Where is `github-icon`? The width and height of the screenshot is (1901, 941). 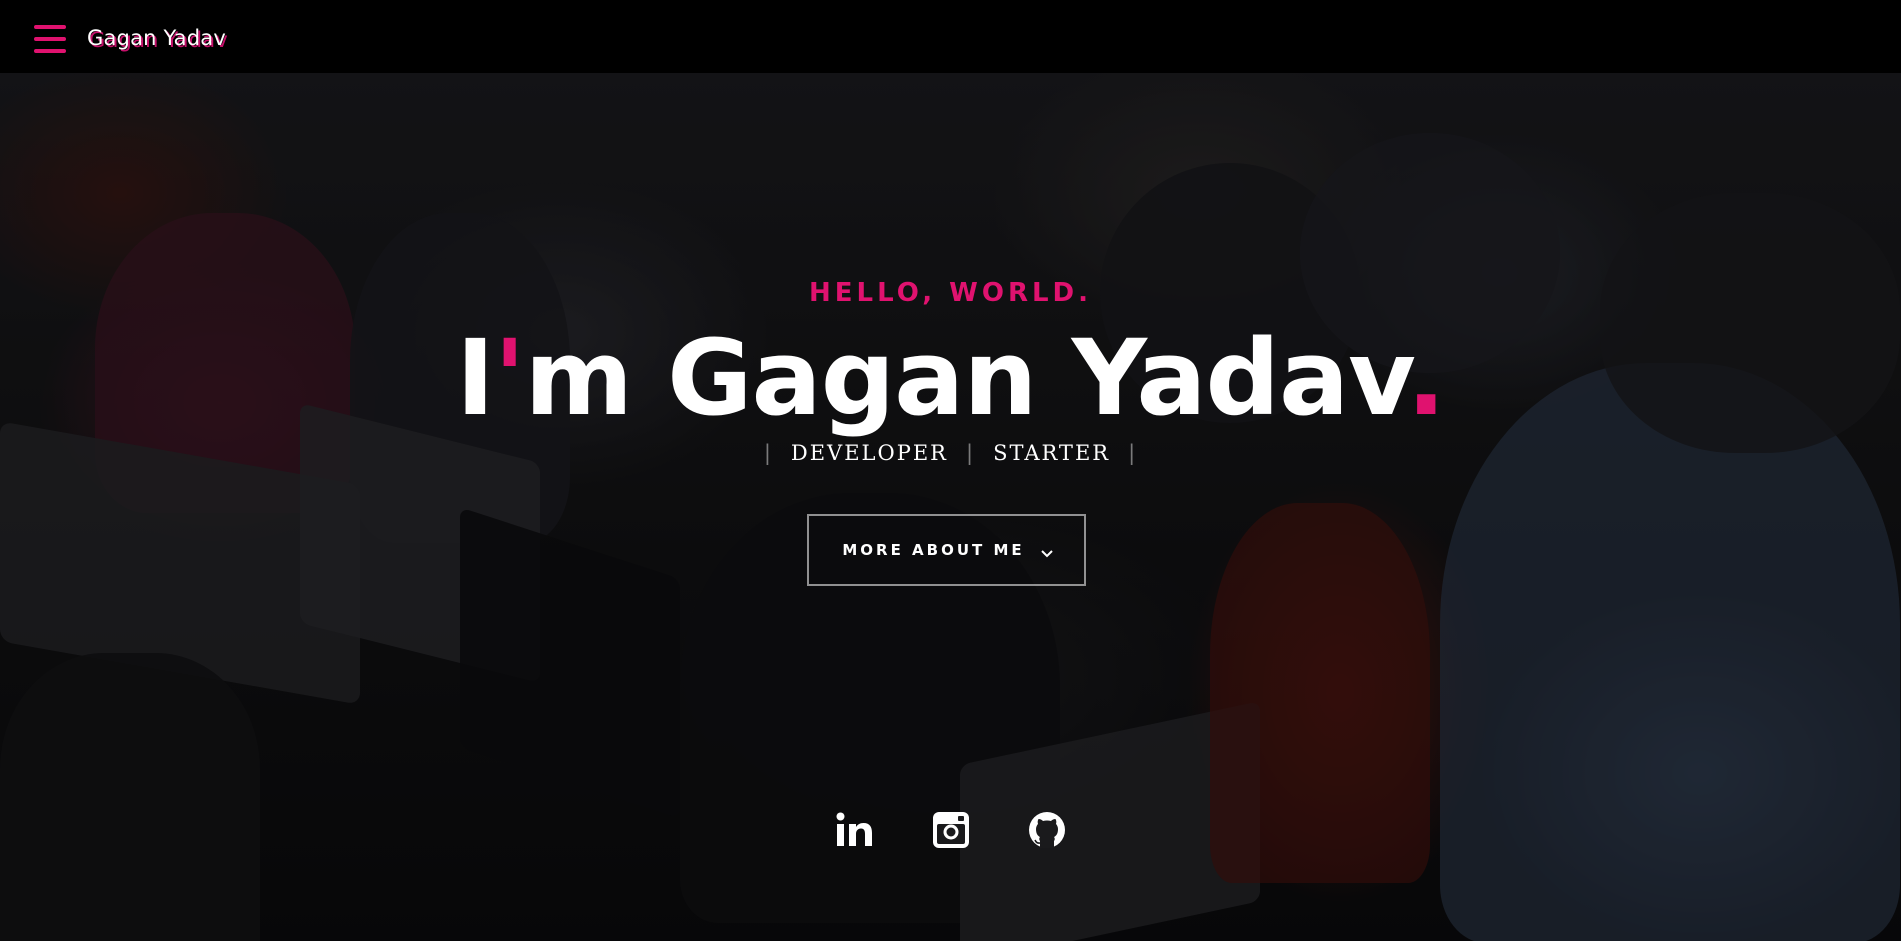
github-icon is located at coordinates (1047, 830).